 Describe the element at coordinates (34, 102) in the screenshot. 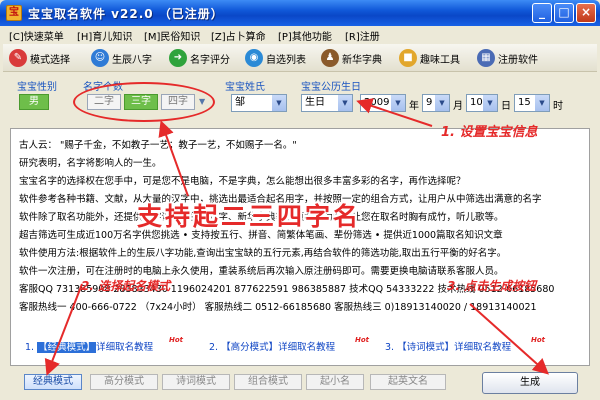

I see `gender-male-toggle: 男` at that location.